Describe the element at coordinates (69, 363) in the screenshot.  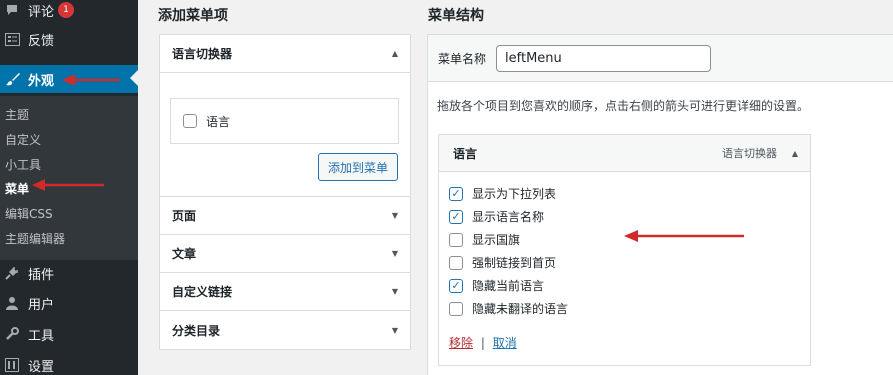
I see `sidebar-item-settings: 设置` at that location.